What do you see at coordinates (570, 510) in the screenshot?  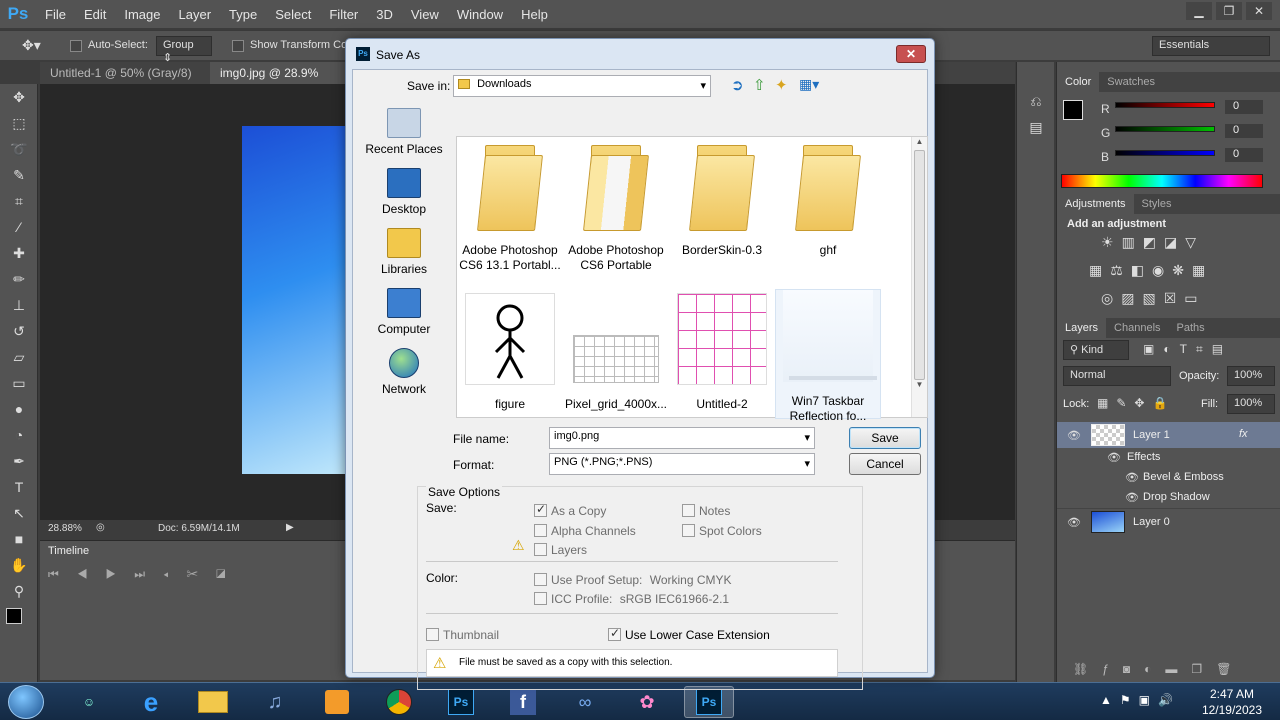 I see `as-a-copy-option: As a Copy` at bounding box center [570, 510].